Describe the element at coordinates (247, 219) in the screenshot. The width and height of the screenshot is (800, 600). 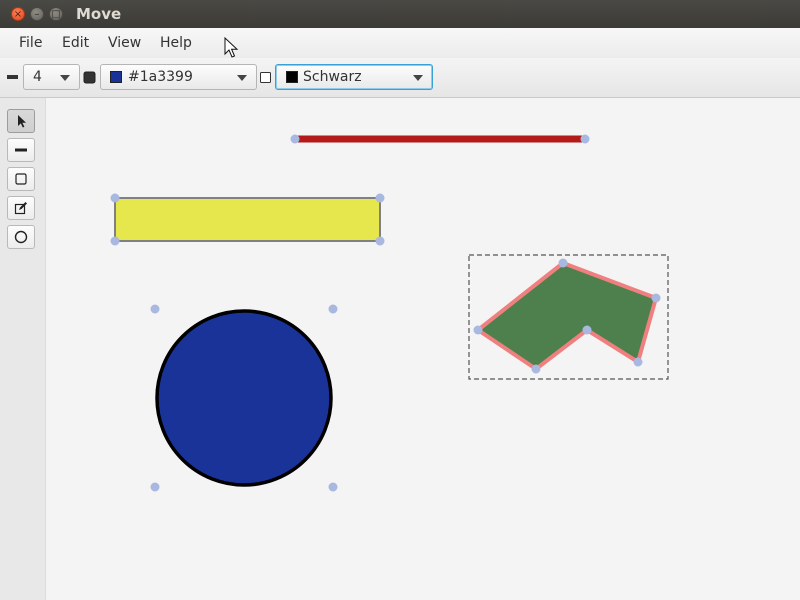
I see `yellow-rectangle-shape` at that location.